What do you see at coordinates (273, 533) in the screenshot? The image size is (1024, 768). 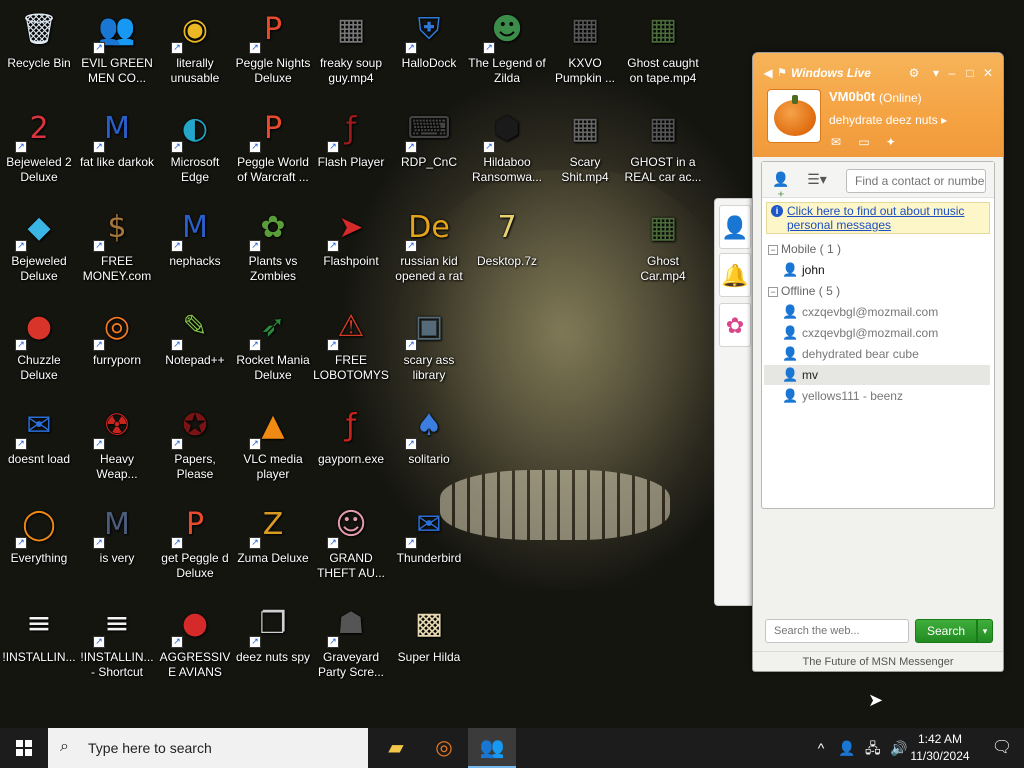 I see `desktop-icon: Z ↗ Zuma Deluxe` at bounding box center [273, 533].